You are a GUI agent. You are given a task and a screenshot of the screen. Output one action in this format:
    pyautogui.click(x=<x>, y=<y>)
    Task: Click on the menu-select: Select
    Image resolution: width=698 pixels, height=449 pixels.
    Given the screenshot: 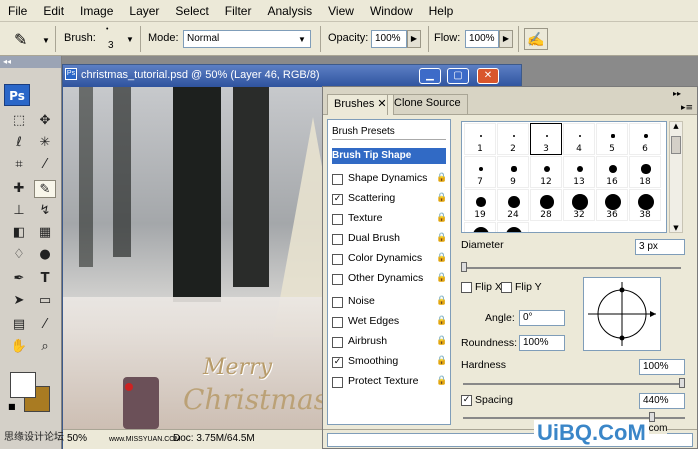 What is the action you would take?
    pyautogui.click(x=191, y=11)
    